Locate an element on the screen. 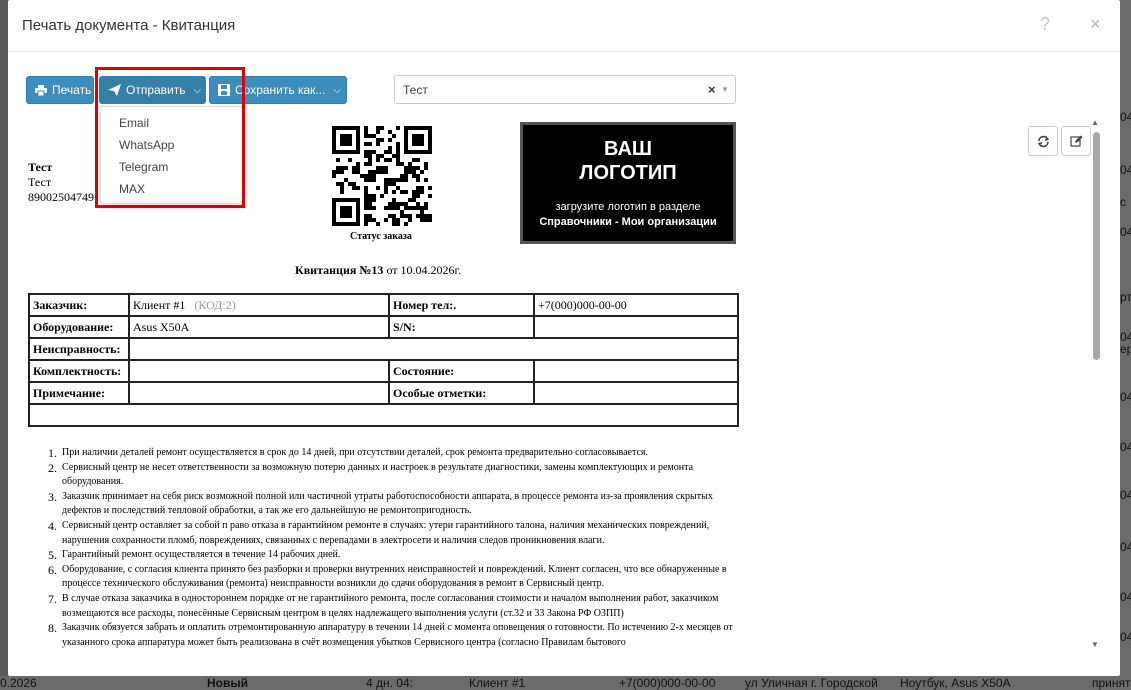 The height and width of the screenshot is (690, 1131). table-row: Оборудование: Asus X50A S/N: is located at coordinates (383, 327).